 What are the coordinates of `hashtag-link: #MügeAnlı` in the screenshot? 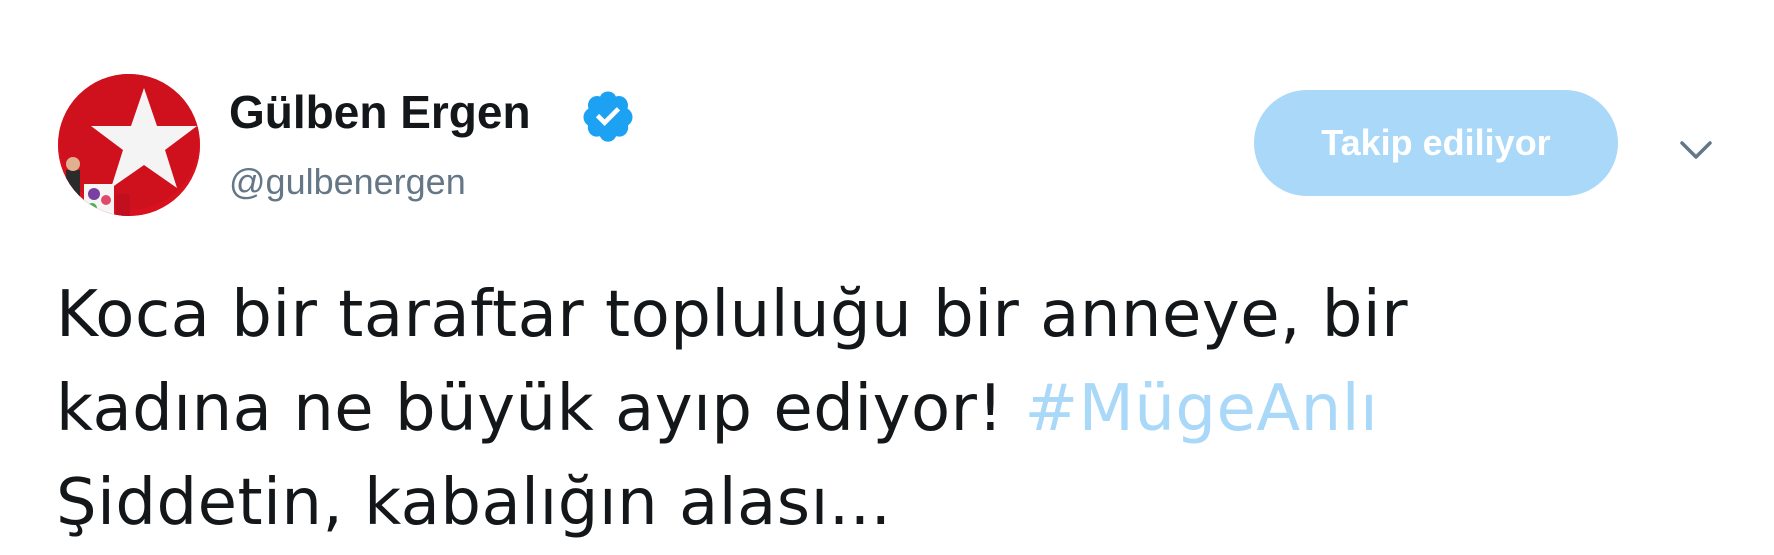 It's located at (1201, 409).